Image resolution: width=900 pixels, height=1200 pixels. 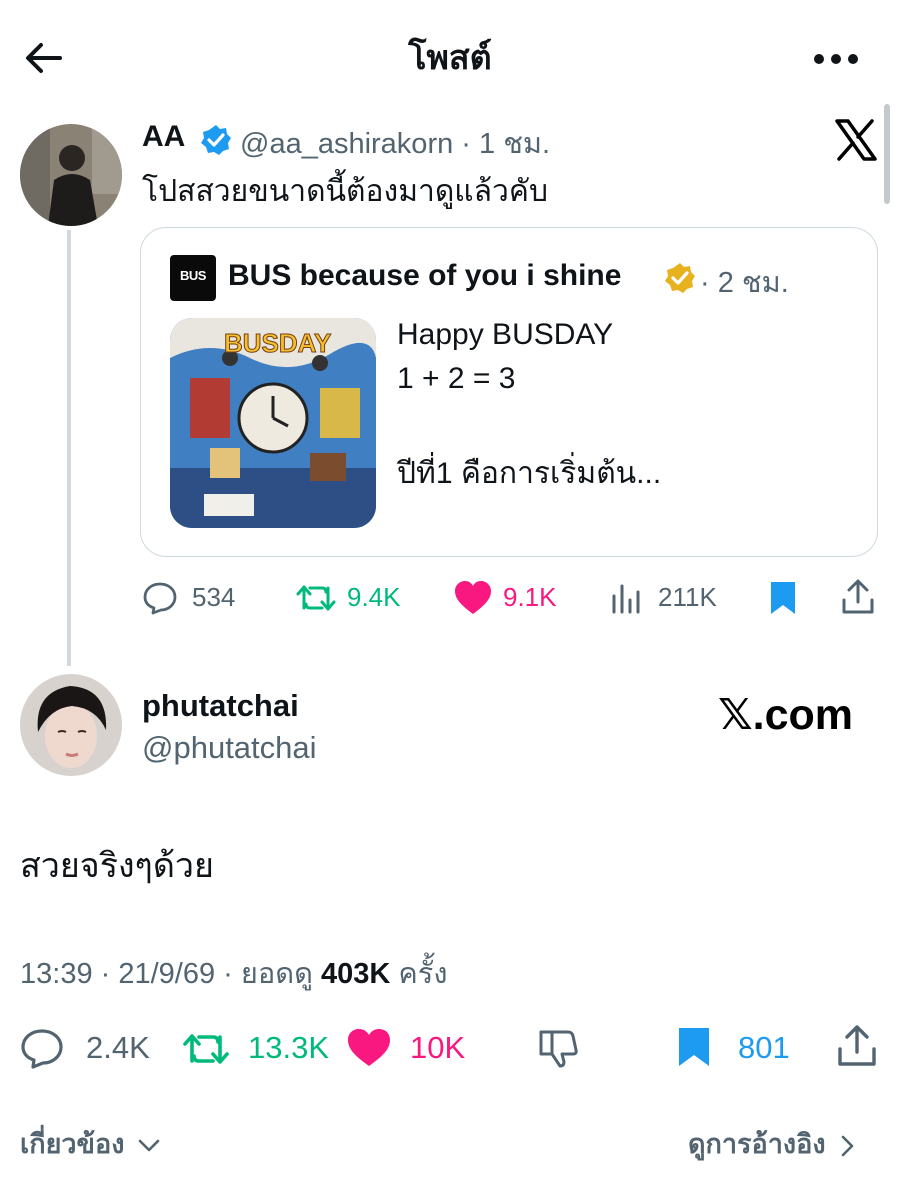 I want to click on related-label: เกี่ยวข้อง, so click(x=72, y=1144).